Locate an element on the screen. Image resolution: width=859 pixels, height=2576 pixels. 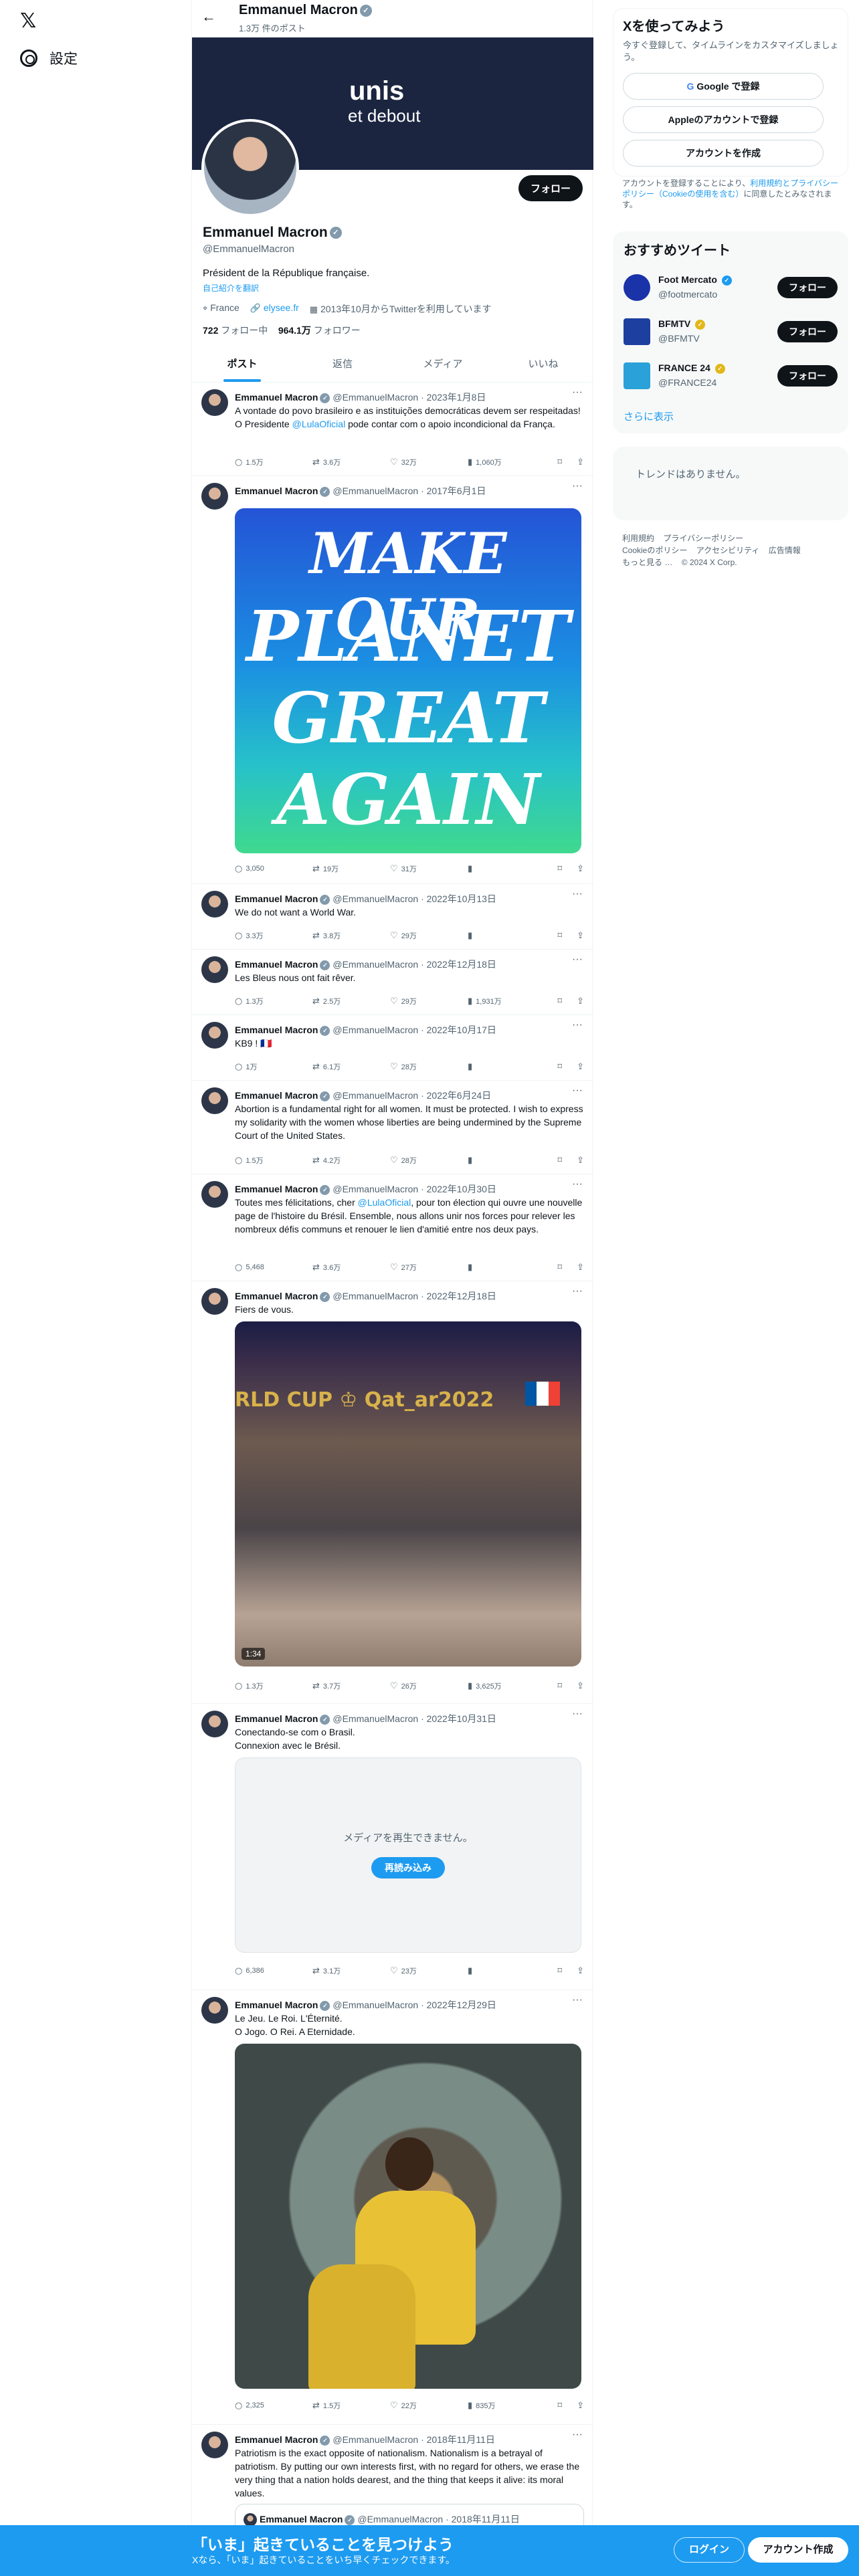
tweet-date: 2022年6月24日 is located at coordinates (460, 1095).